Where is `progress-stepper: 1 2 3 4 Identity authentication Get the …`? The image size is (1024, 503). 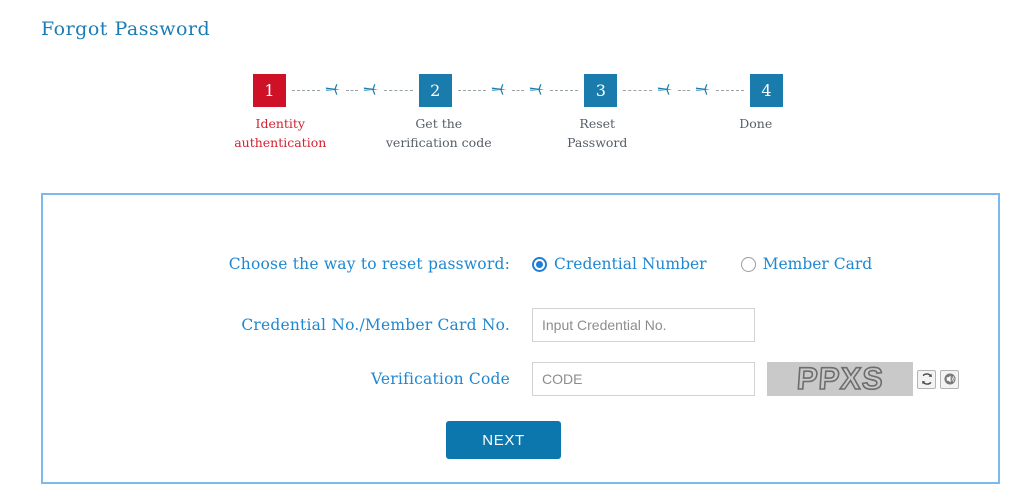 progress-stepper: 1 2 3 4 Identity authentication Get the … is located at coordinates (509, 119).